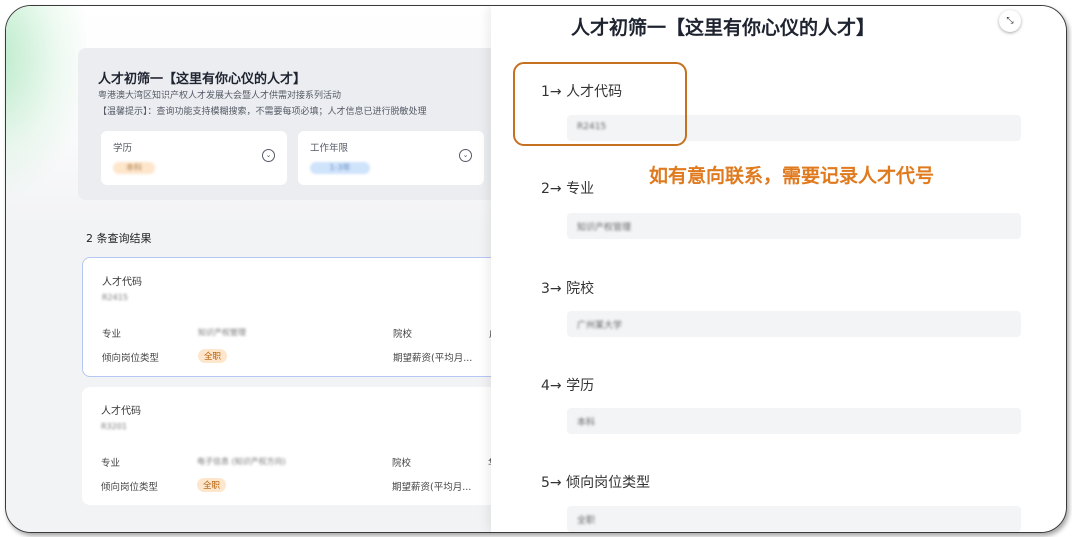  What do you see at coordinates (262, 112) in the screenshot?
I see `search-tip: 【温馨提示】：查询功能支持模糊搜索，不需要每项必填；人才信息已进行脱敏处理` at bounding box center [262, 112].